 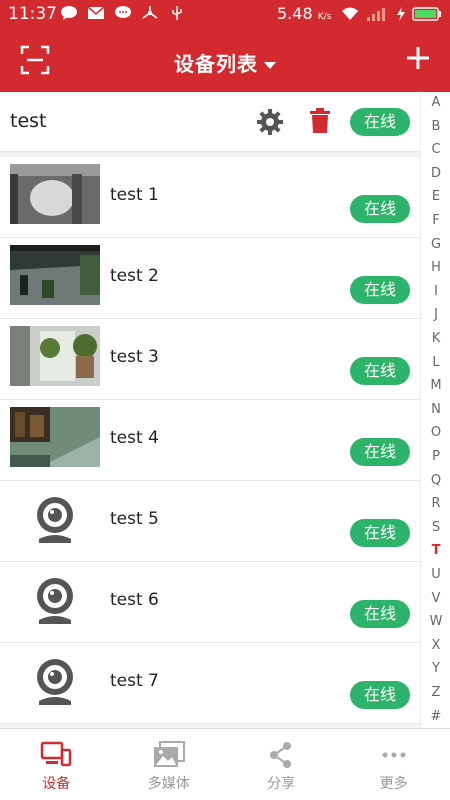 What do you see at coordinates (320, 121) in the screenshot?
I see `trash-icon` at bounding box center [320, 121].